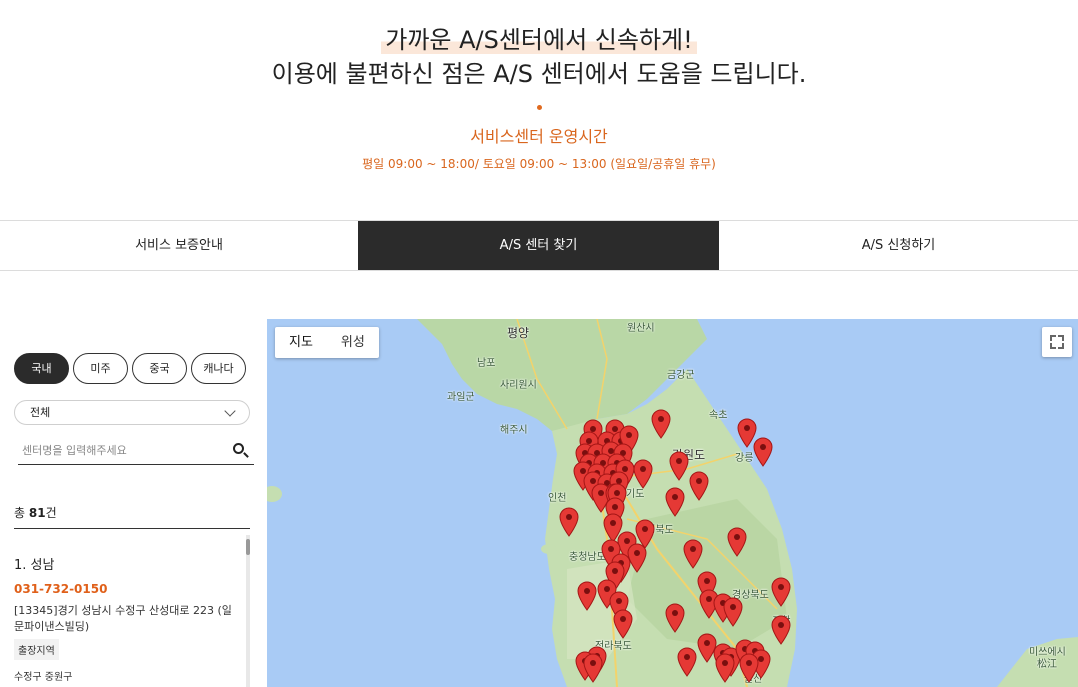 The height and width of the screenshot is (687, 1078). What do you see at coordinates (123, 618) in the screenshot?
I see `center-address: [13345]경기 성남시 수정구 산성대로 223 (일문파이낸스빌딩)` at bounding box center [123, 618].